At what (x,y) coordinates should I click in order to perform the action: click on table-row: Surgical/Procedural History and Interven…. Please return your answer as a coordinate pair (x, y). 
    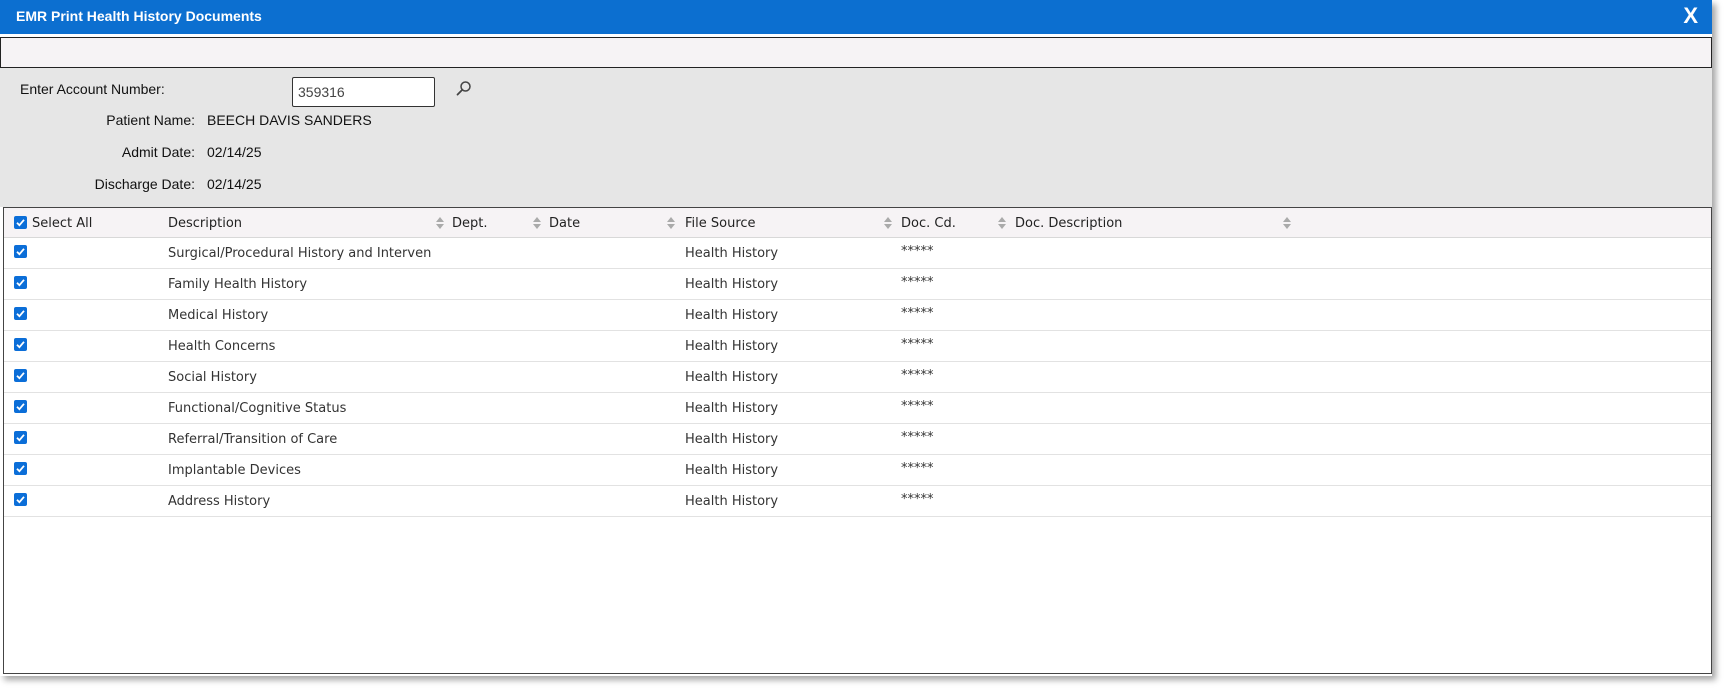
    Looking at the image, I should click on (857, 253).